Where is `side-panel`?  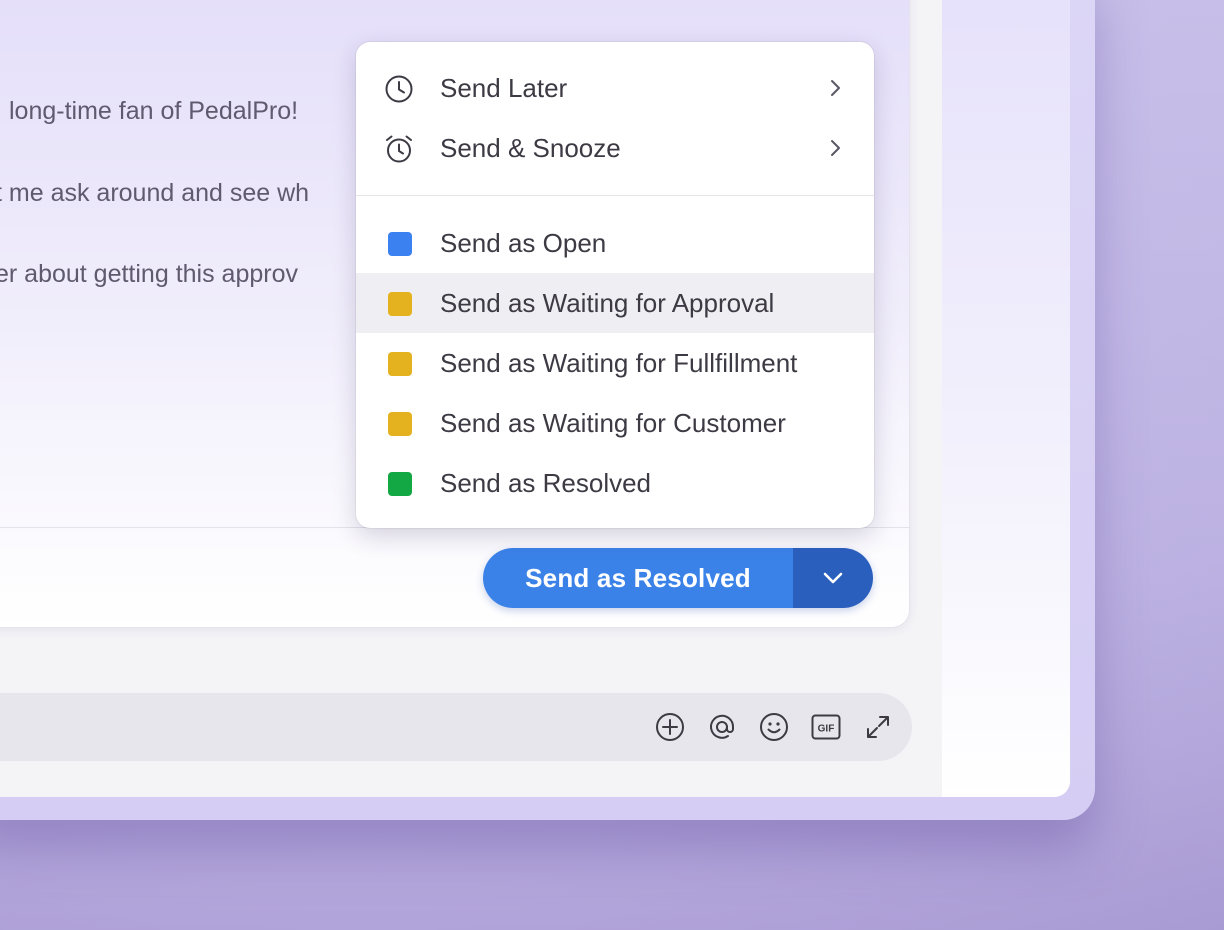 side-panel is located at coordinates (1006, 398).